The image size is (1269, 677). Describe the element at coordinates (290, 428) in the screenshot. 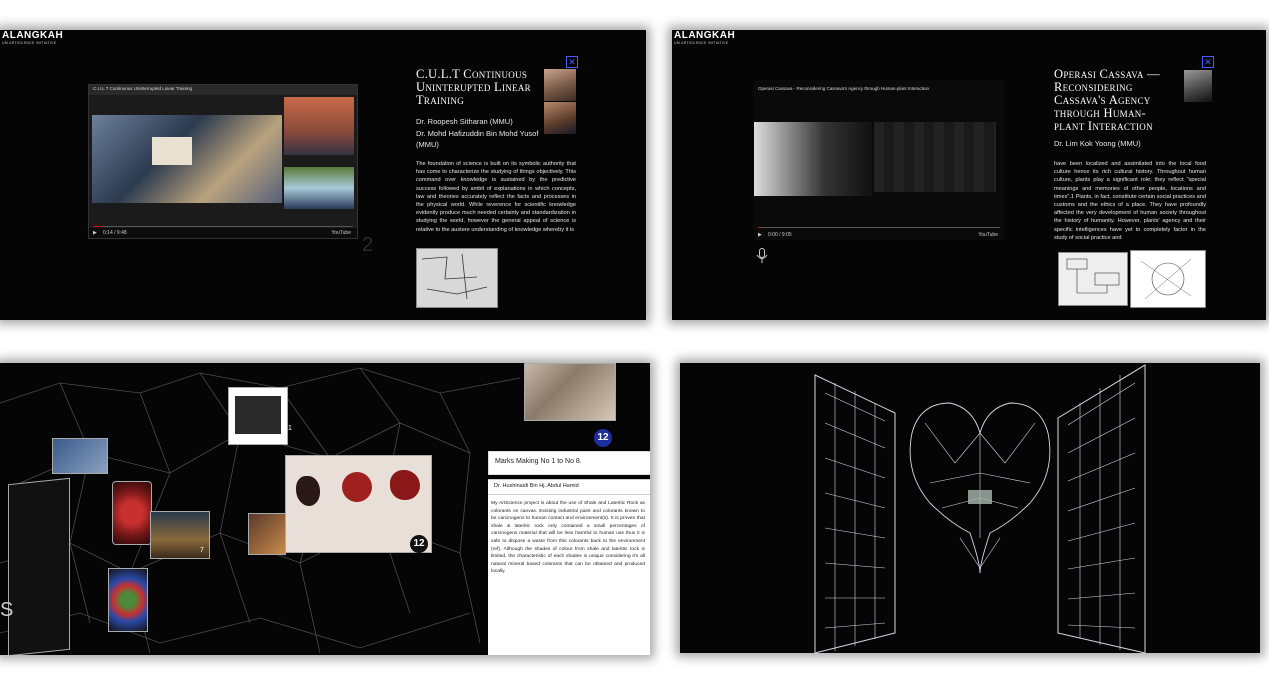

I see `tile-number: 1` at that location.